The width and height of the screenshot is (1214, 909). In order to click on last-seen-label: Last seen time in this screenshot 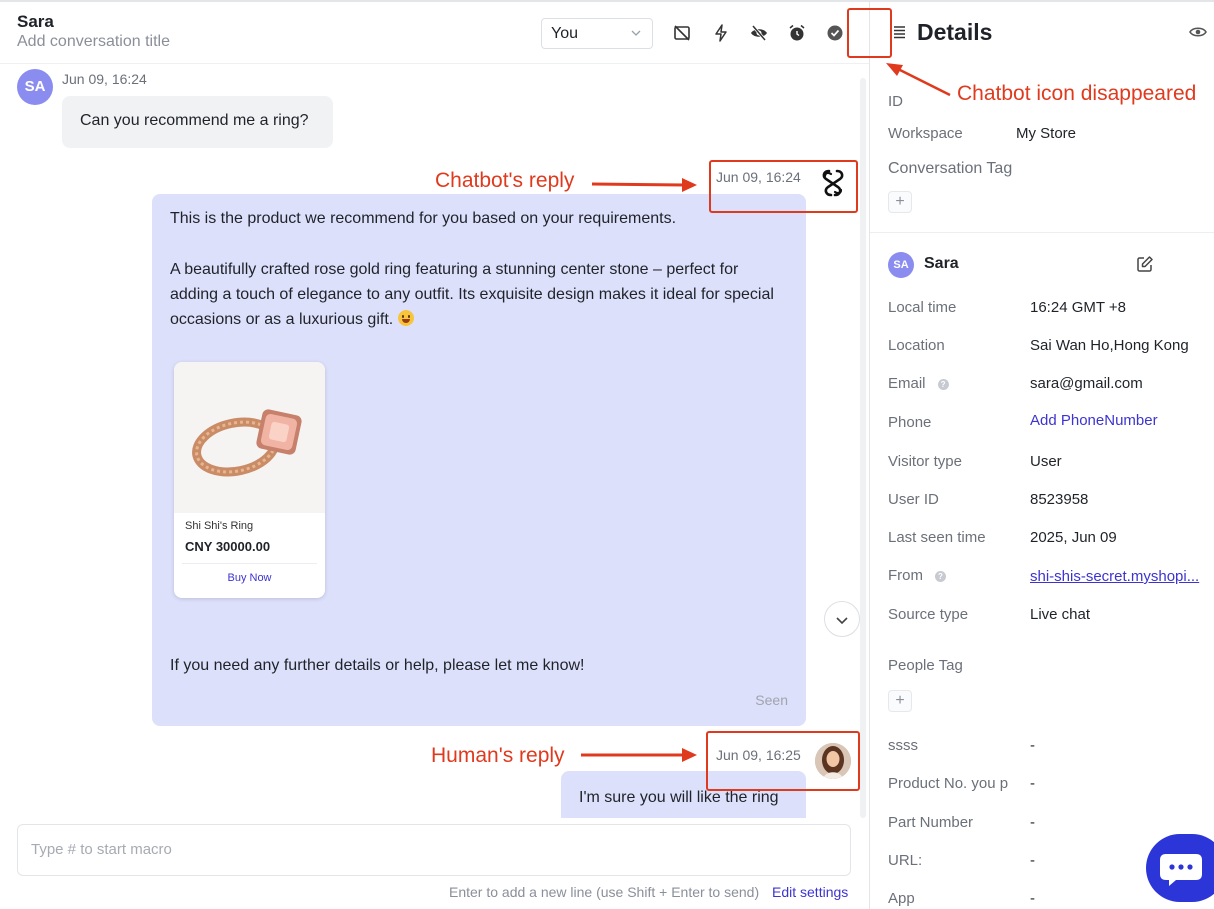, I will do `click(937, 537)`.